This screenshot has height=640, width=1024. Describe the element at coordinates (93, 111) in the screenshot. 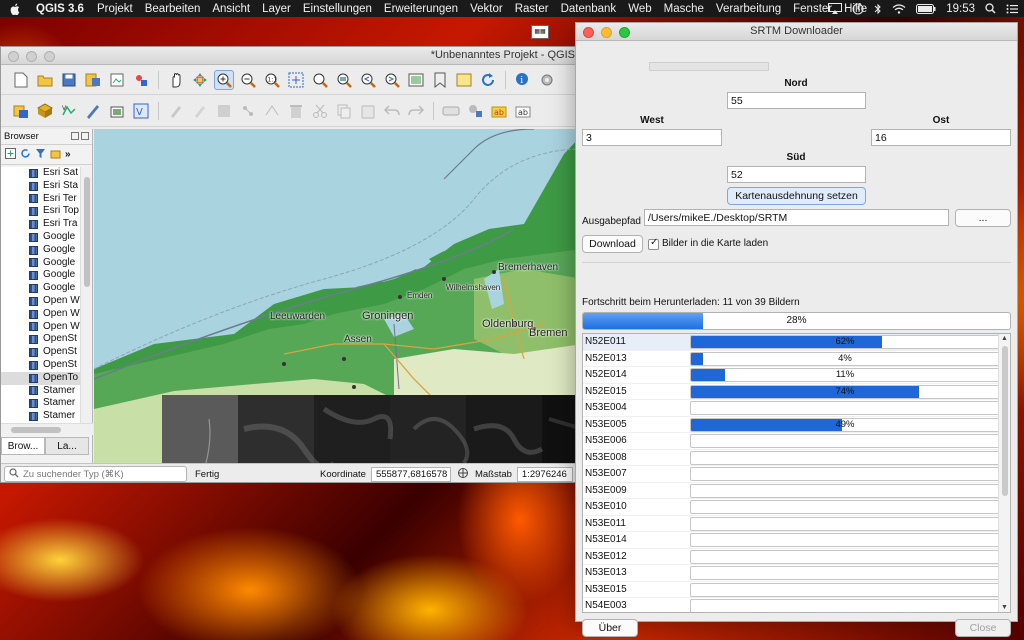

I see `digitize-icon` at that location.